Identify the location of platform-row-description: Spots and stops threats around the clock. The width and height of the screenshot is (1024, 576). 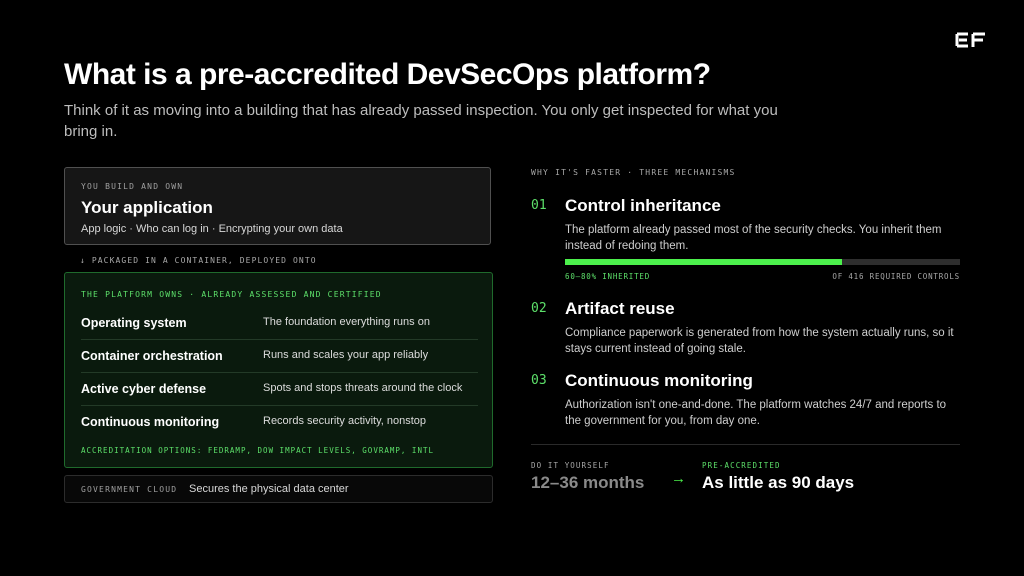
(363, 388).